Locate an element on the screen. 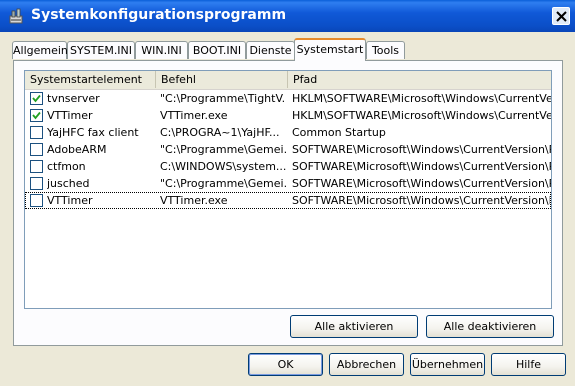 The image size is (575, 386). row-element: AdobeARM is located at coordinates (77, 149).